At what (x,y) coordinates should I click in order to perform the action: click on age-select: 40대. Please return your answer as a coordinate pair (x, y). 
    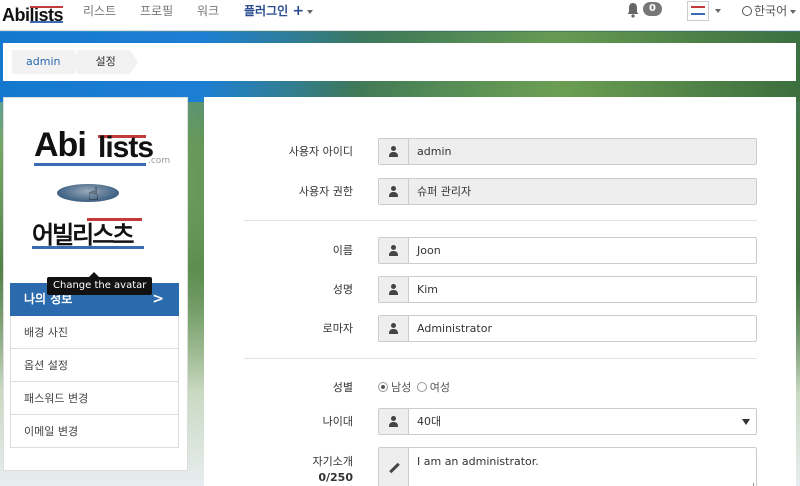
    Looking at the image, I should click on (567, 421).